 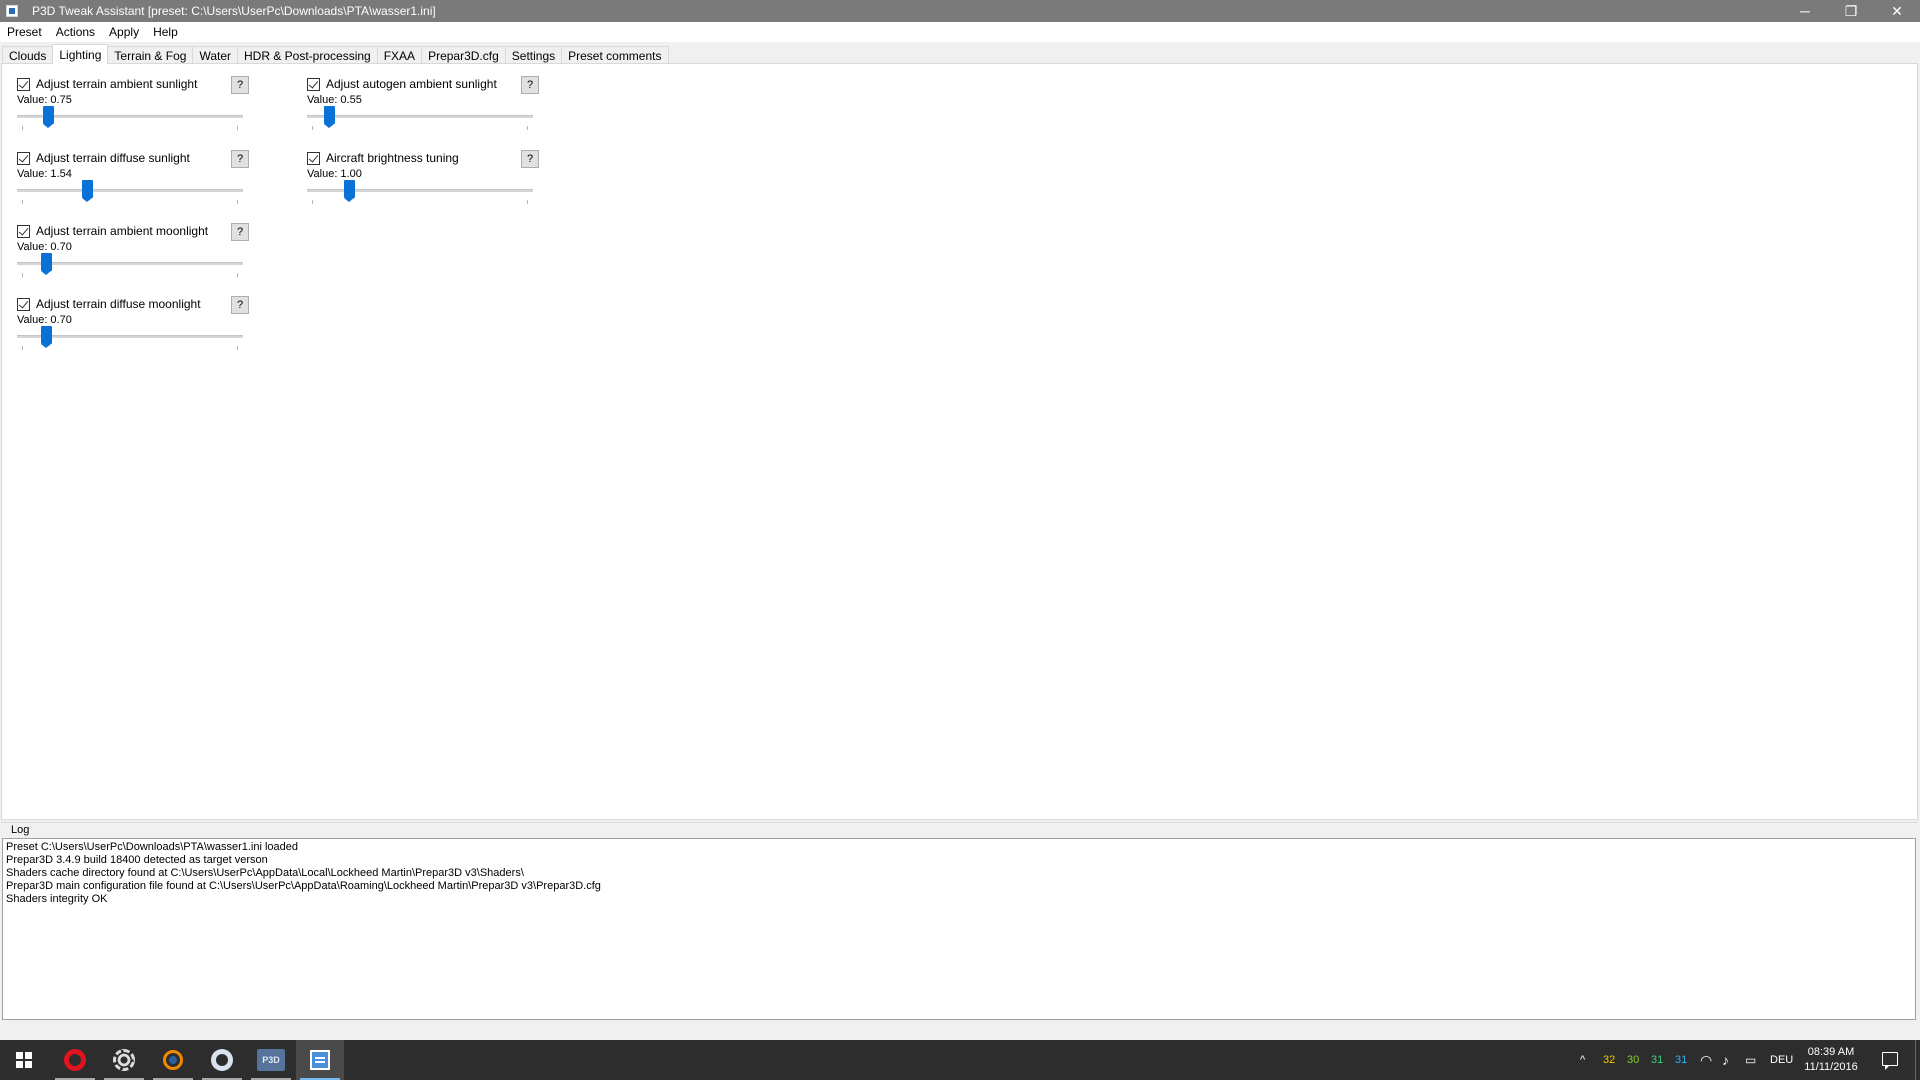 I want to click on checkbox-label: Adjust terrain ambient sunlight, so click(x=117, y=84).